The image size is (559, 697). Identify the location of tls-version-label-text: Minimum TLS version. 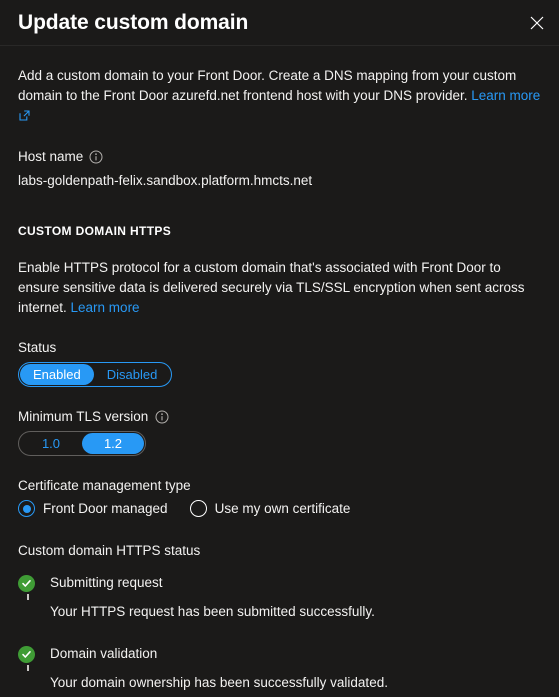
(83, 416).